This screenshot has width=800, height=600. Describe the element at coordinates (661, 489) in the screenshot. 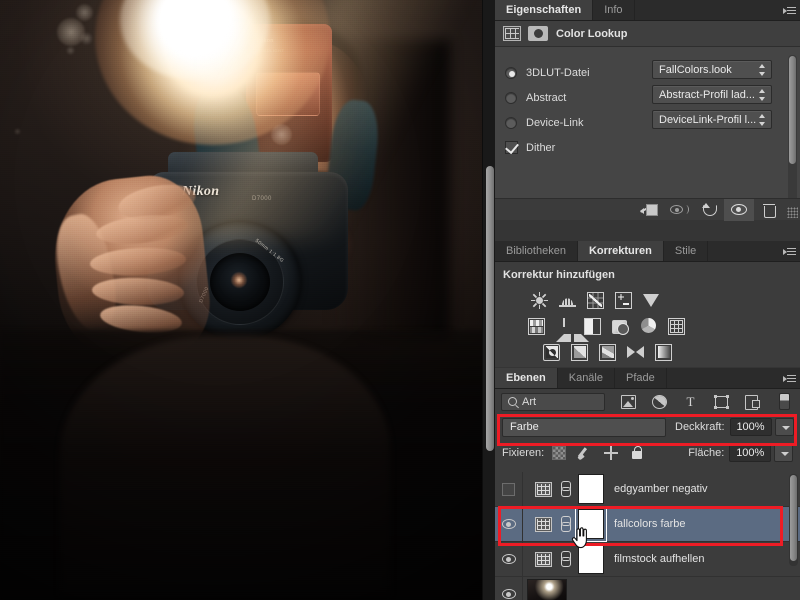

I see `layer-name: edgyamber negativ` at that location.